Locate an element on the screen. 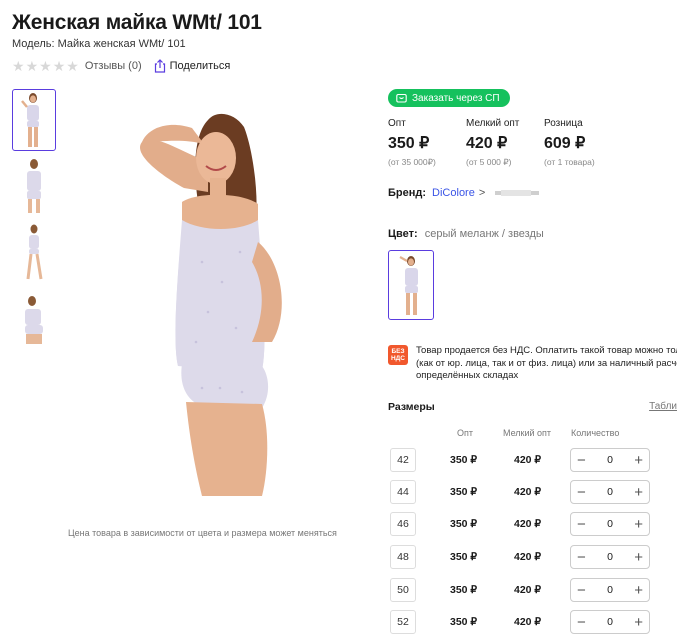 The width and height of the screenshot is (677, 642). color-swatch-grey-stars is located at coordinates (411, 285).